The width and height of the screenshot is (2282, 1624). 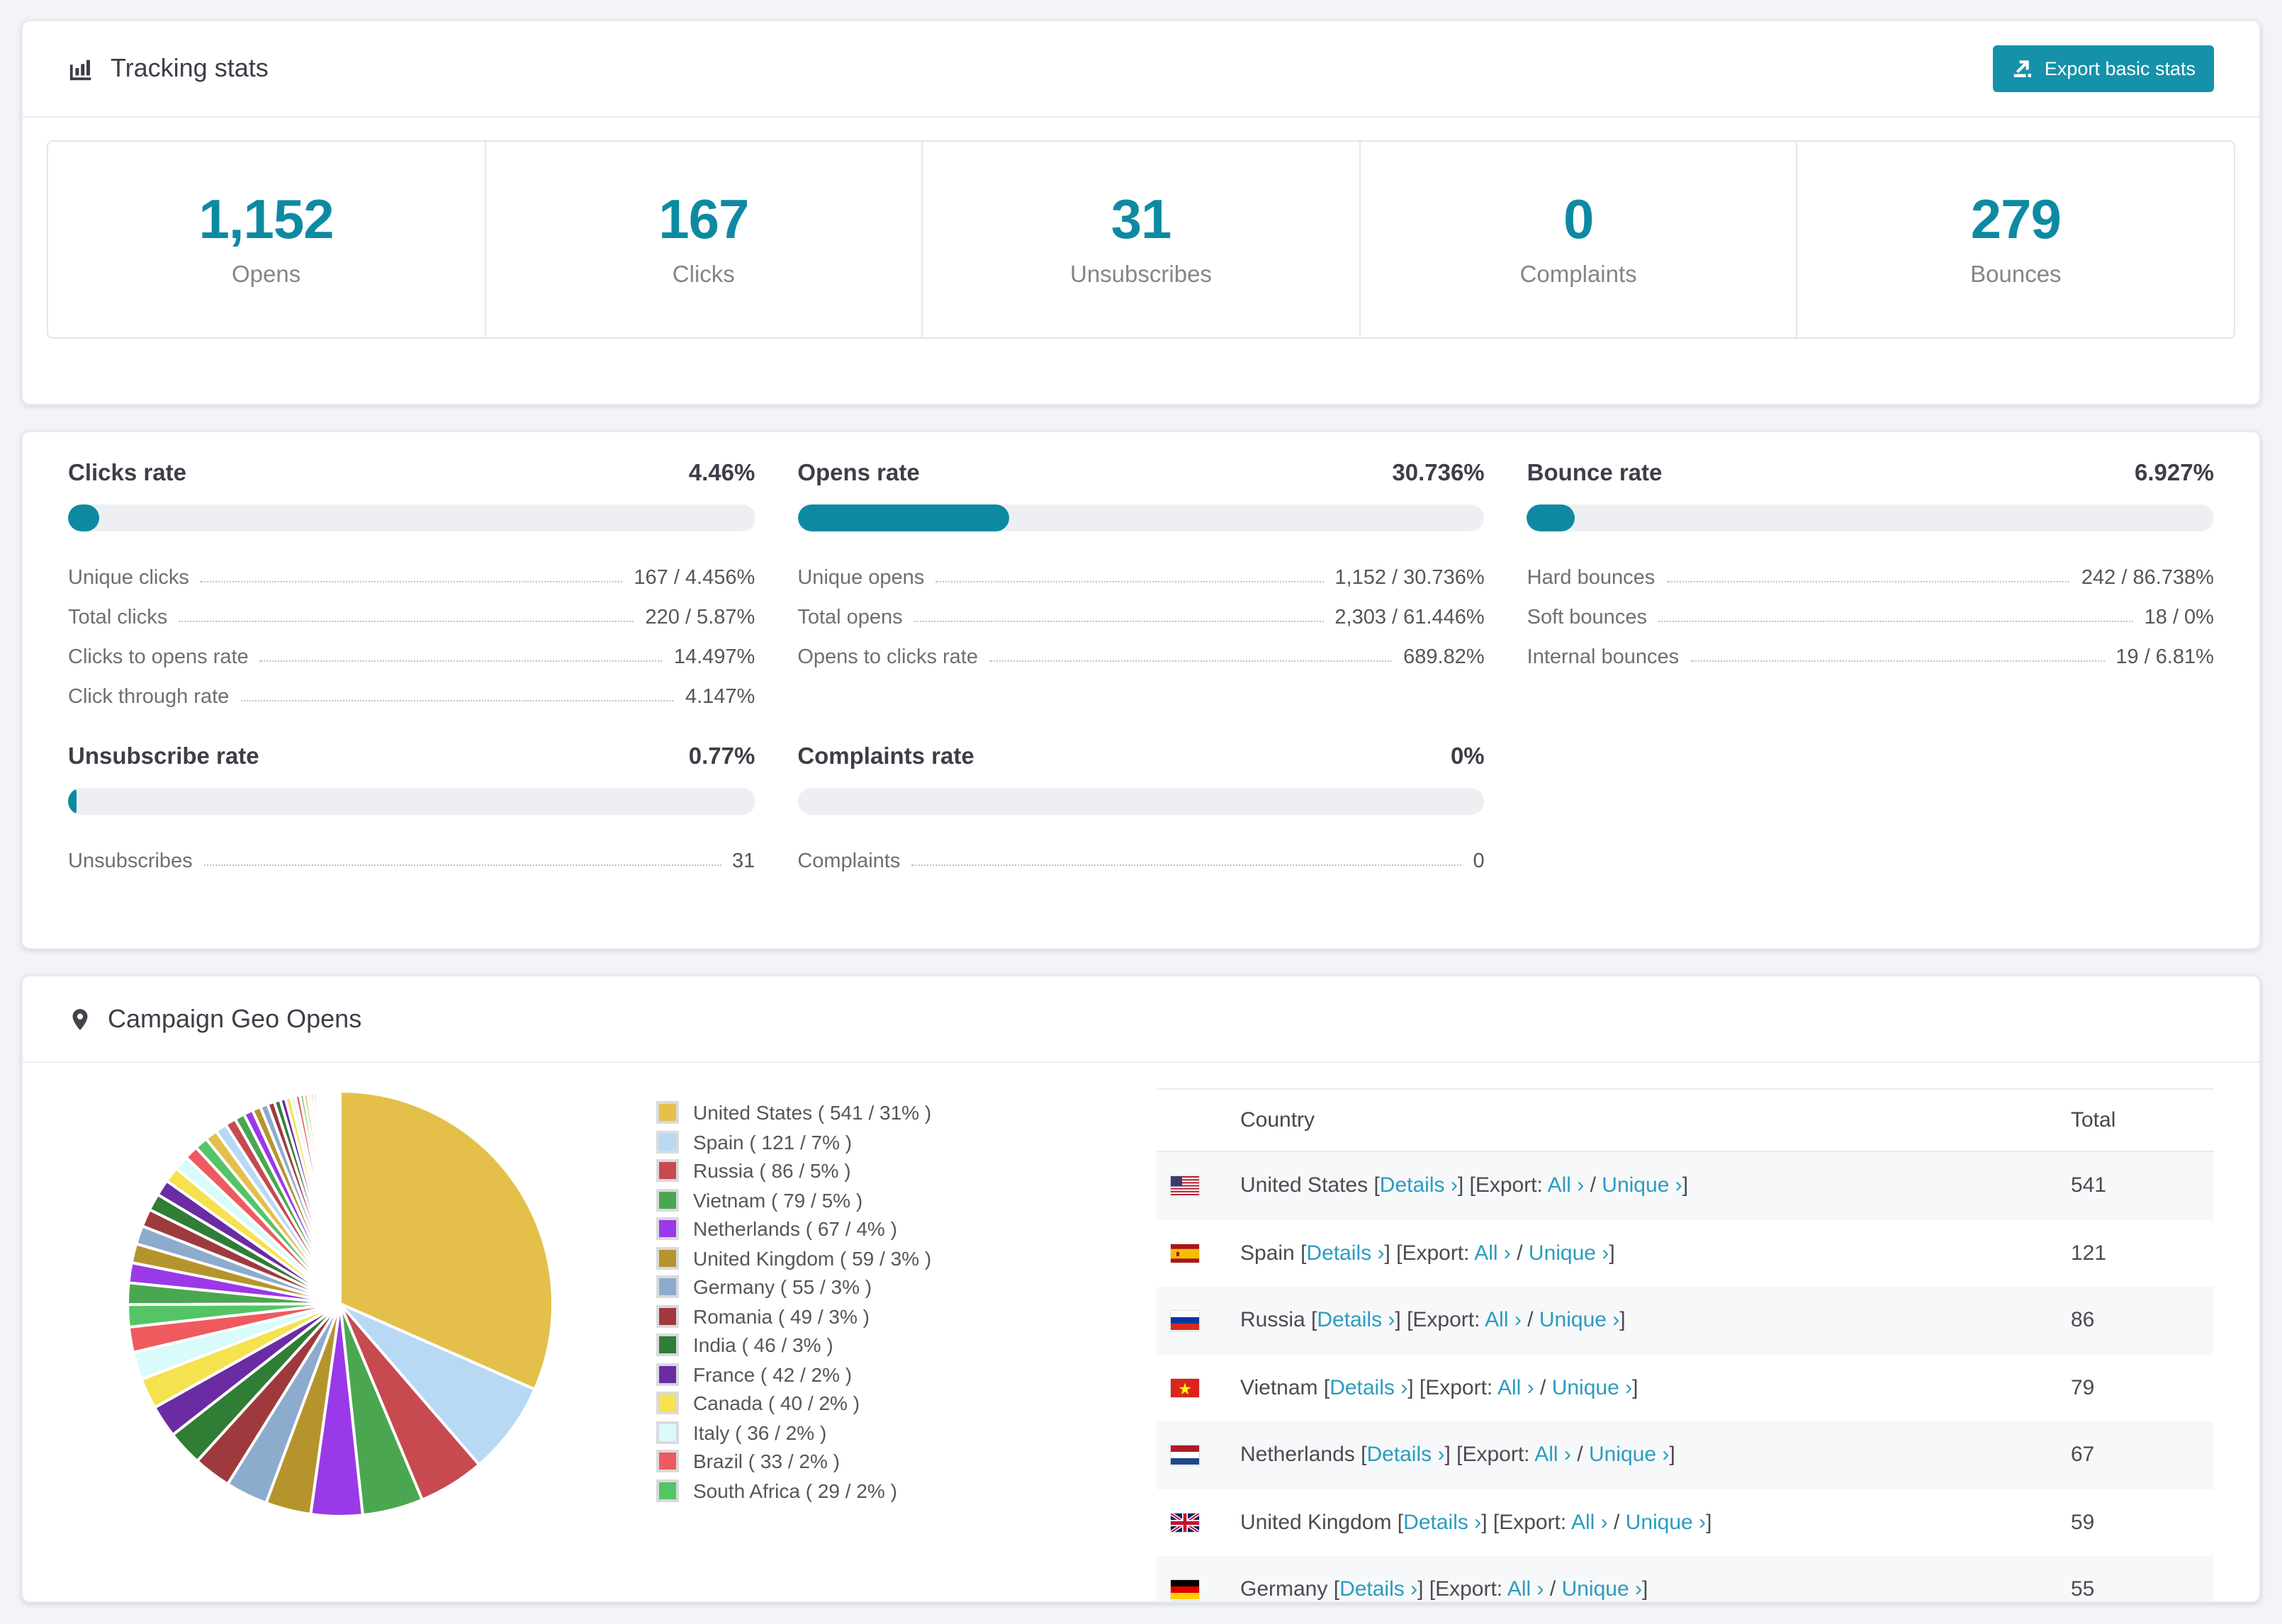 What do you see at coordinates (2016, 275) in the screenshot?
I see `stat-label: Bounces` at bounding box center [2016, 275].